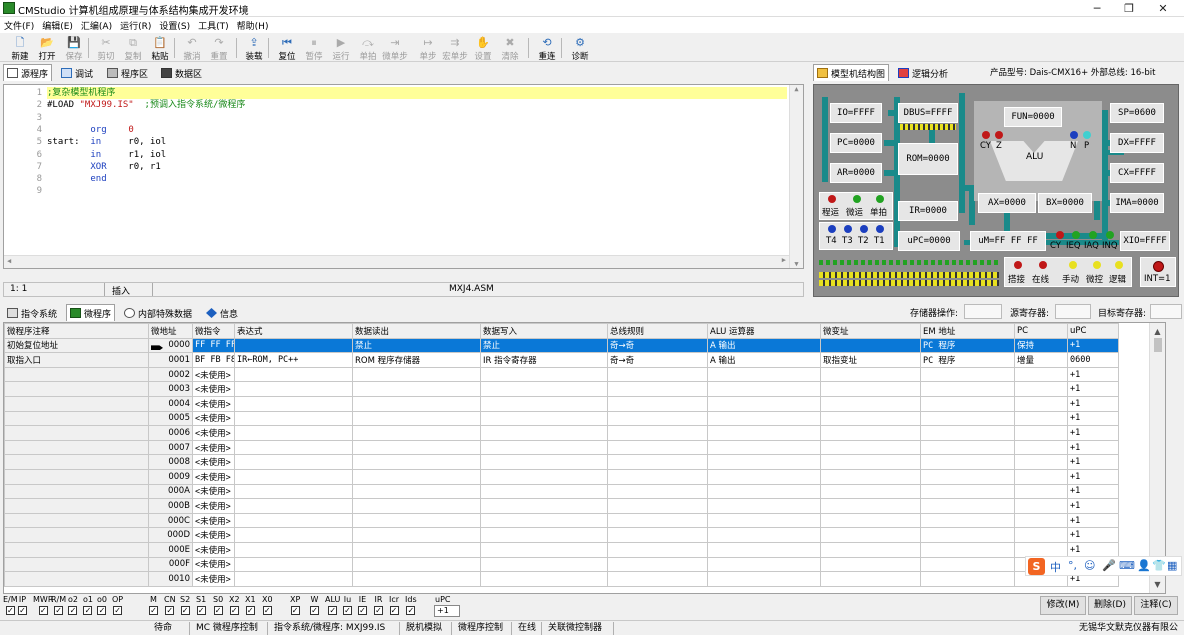 The height and width of the screenshot is (635, 1184). What do you see at coordinates (170, 403) in the screenshot?
I see `table-cell: 0004` at bounding box center [170, 403].